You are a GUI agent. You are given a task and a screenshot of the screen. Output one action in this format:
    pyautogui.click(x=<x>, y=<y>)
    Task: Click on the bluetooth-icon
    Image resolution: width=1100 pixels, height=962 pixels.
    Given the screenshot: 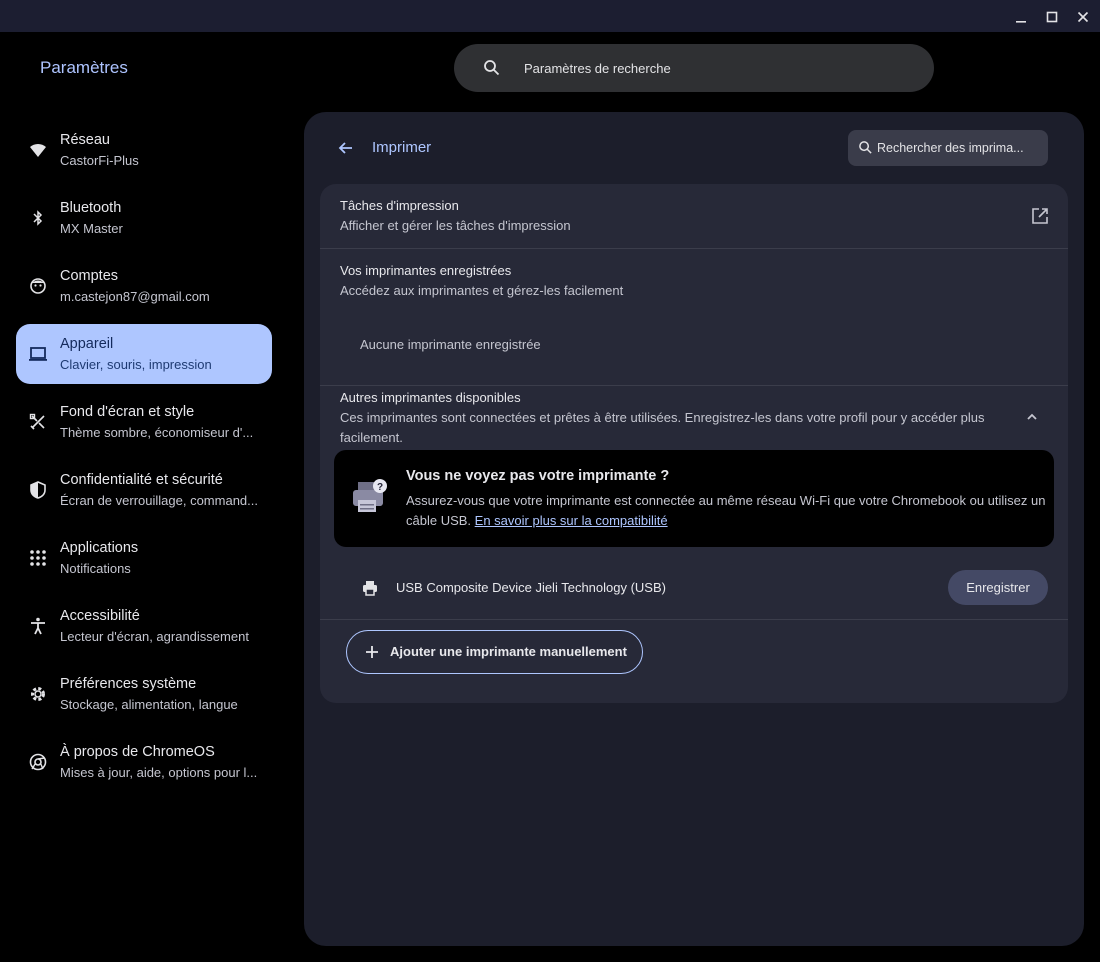 What is the action you would take?
    pyautogui.click(x=38, y=218)
    